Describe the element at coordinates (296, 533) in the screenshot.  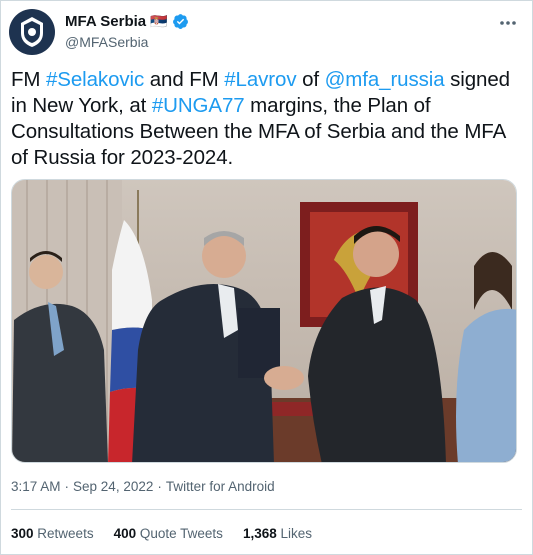
I see `likes-label: Likes` at that location.